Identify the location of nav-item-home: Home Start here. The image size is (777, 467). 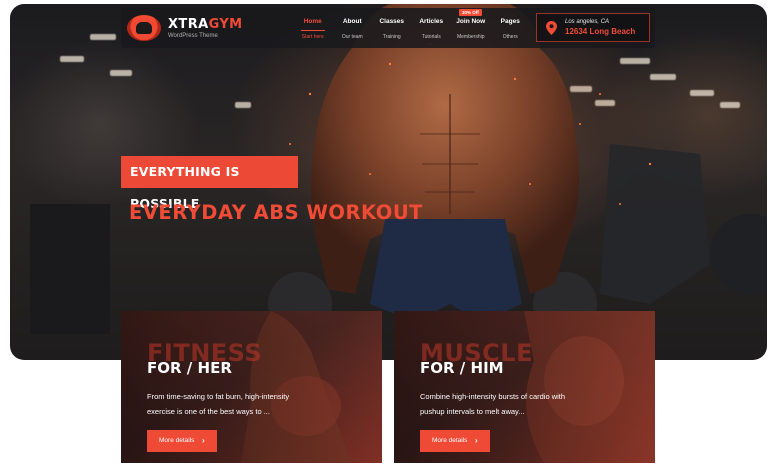
(313, 28).